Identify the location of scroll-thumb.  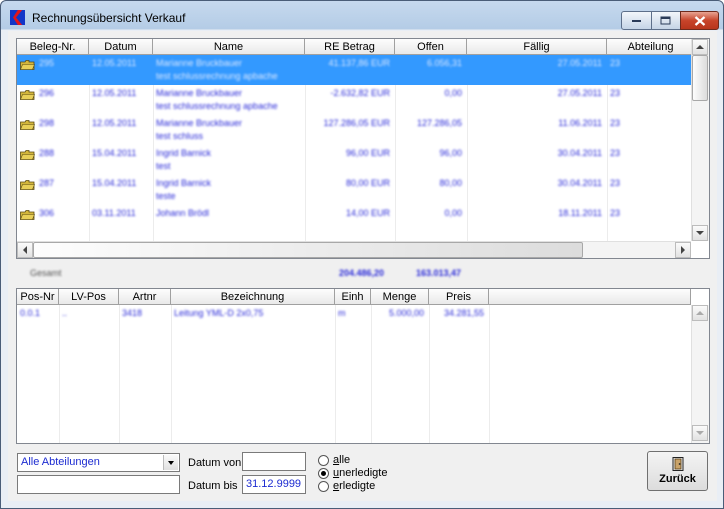
(700, 78).